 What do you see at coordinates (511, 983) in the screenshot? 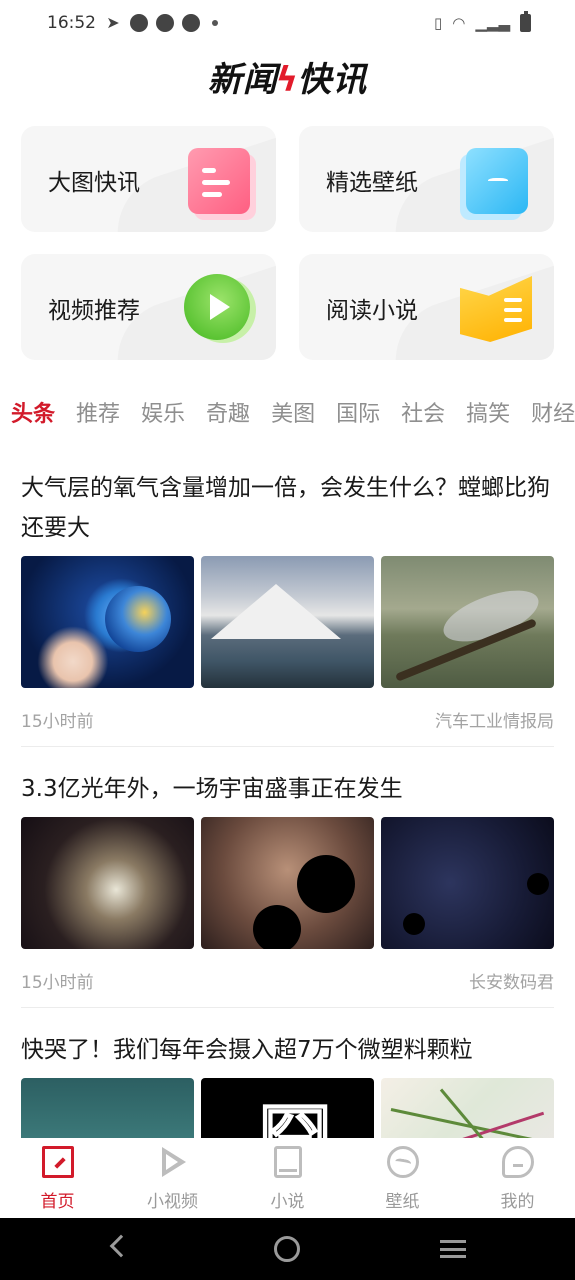
I see `article-source: 长安数码君` at bounding box center [511, 983].